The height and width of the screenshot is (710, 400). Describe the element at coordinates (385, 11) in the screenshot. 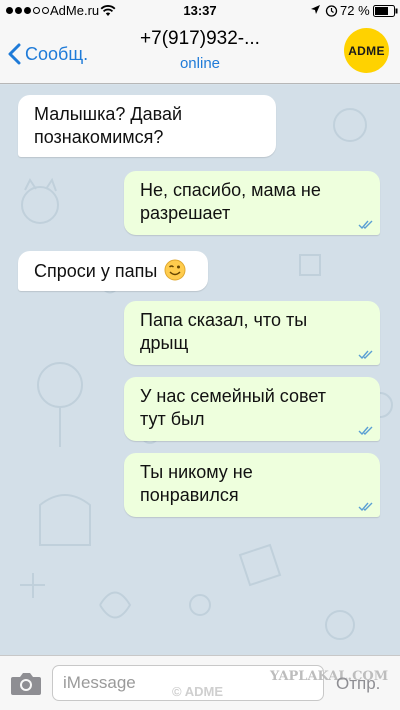

I see `battery-icon` at that location.